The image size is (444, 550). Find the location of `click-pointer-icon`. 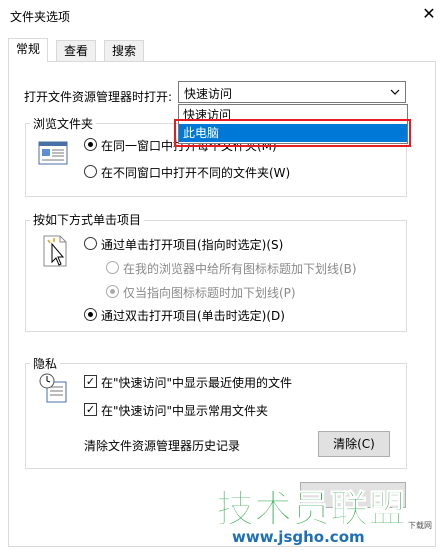

click-pointer-icon is located at coordinates (55, 252).